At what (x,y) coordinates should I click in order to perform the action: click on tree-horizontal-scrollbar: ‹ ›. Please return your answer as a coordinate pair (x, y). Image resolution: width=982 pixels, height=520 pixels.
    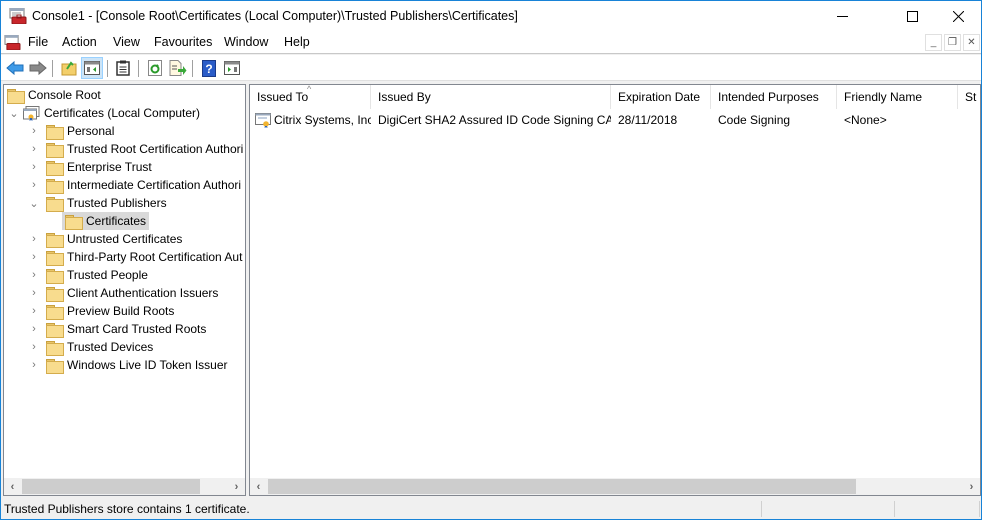
    Looking at the image, I should click on (124, 486).